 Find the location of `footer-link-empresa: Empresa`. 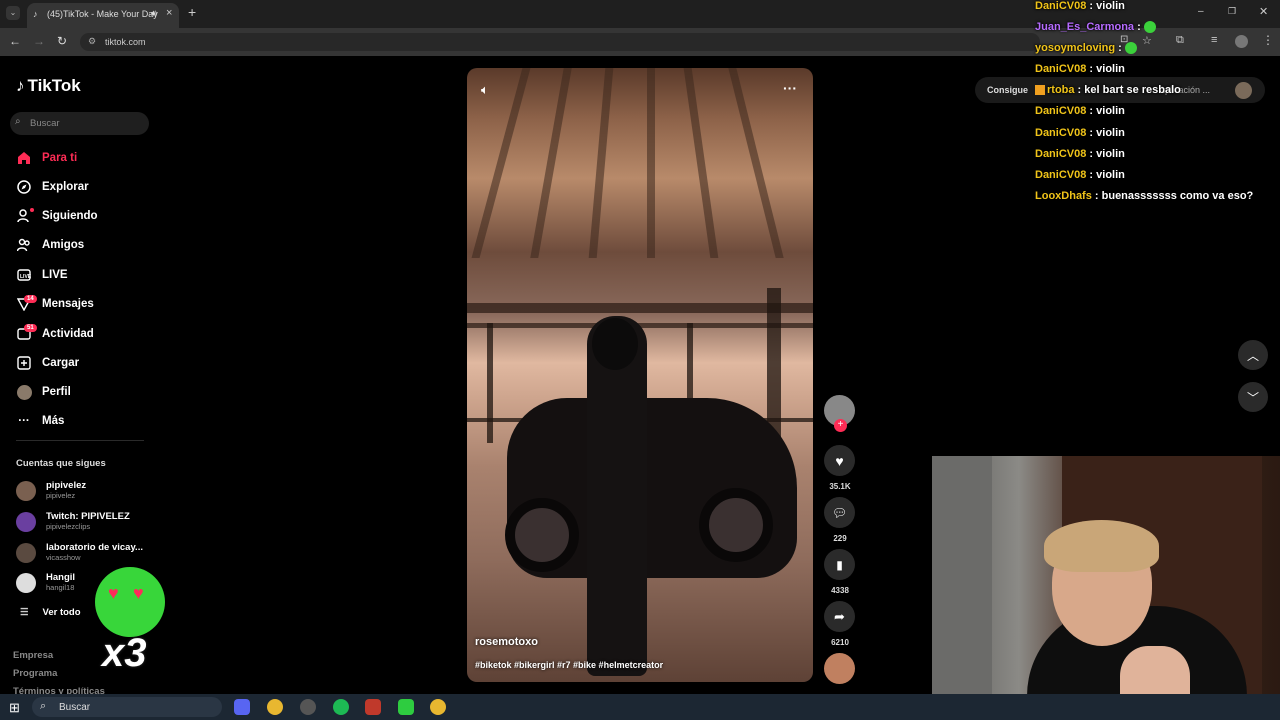

footer-link-empresa: Empresa is located at coordinates (33, 655).